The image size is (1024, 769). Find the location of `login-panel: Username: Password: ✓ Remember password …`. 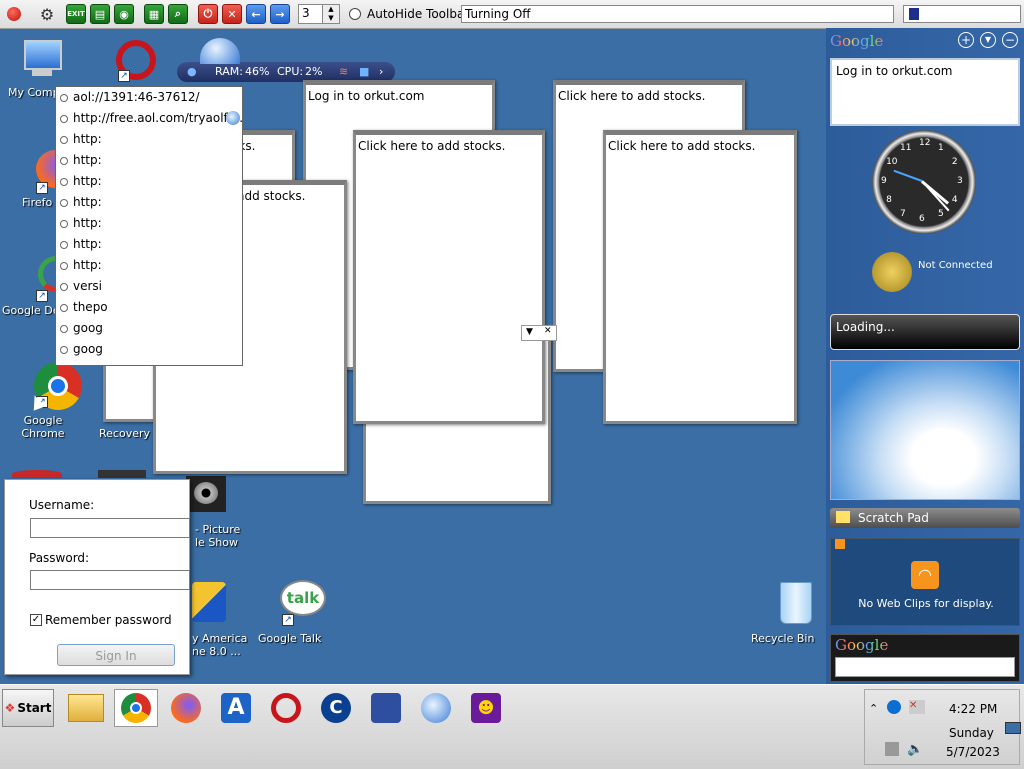

login-panel: Username: Password: ✓ Remember password … is located at coordinates (97, 577).